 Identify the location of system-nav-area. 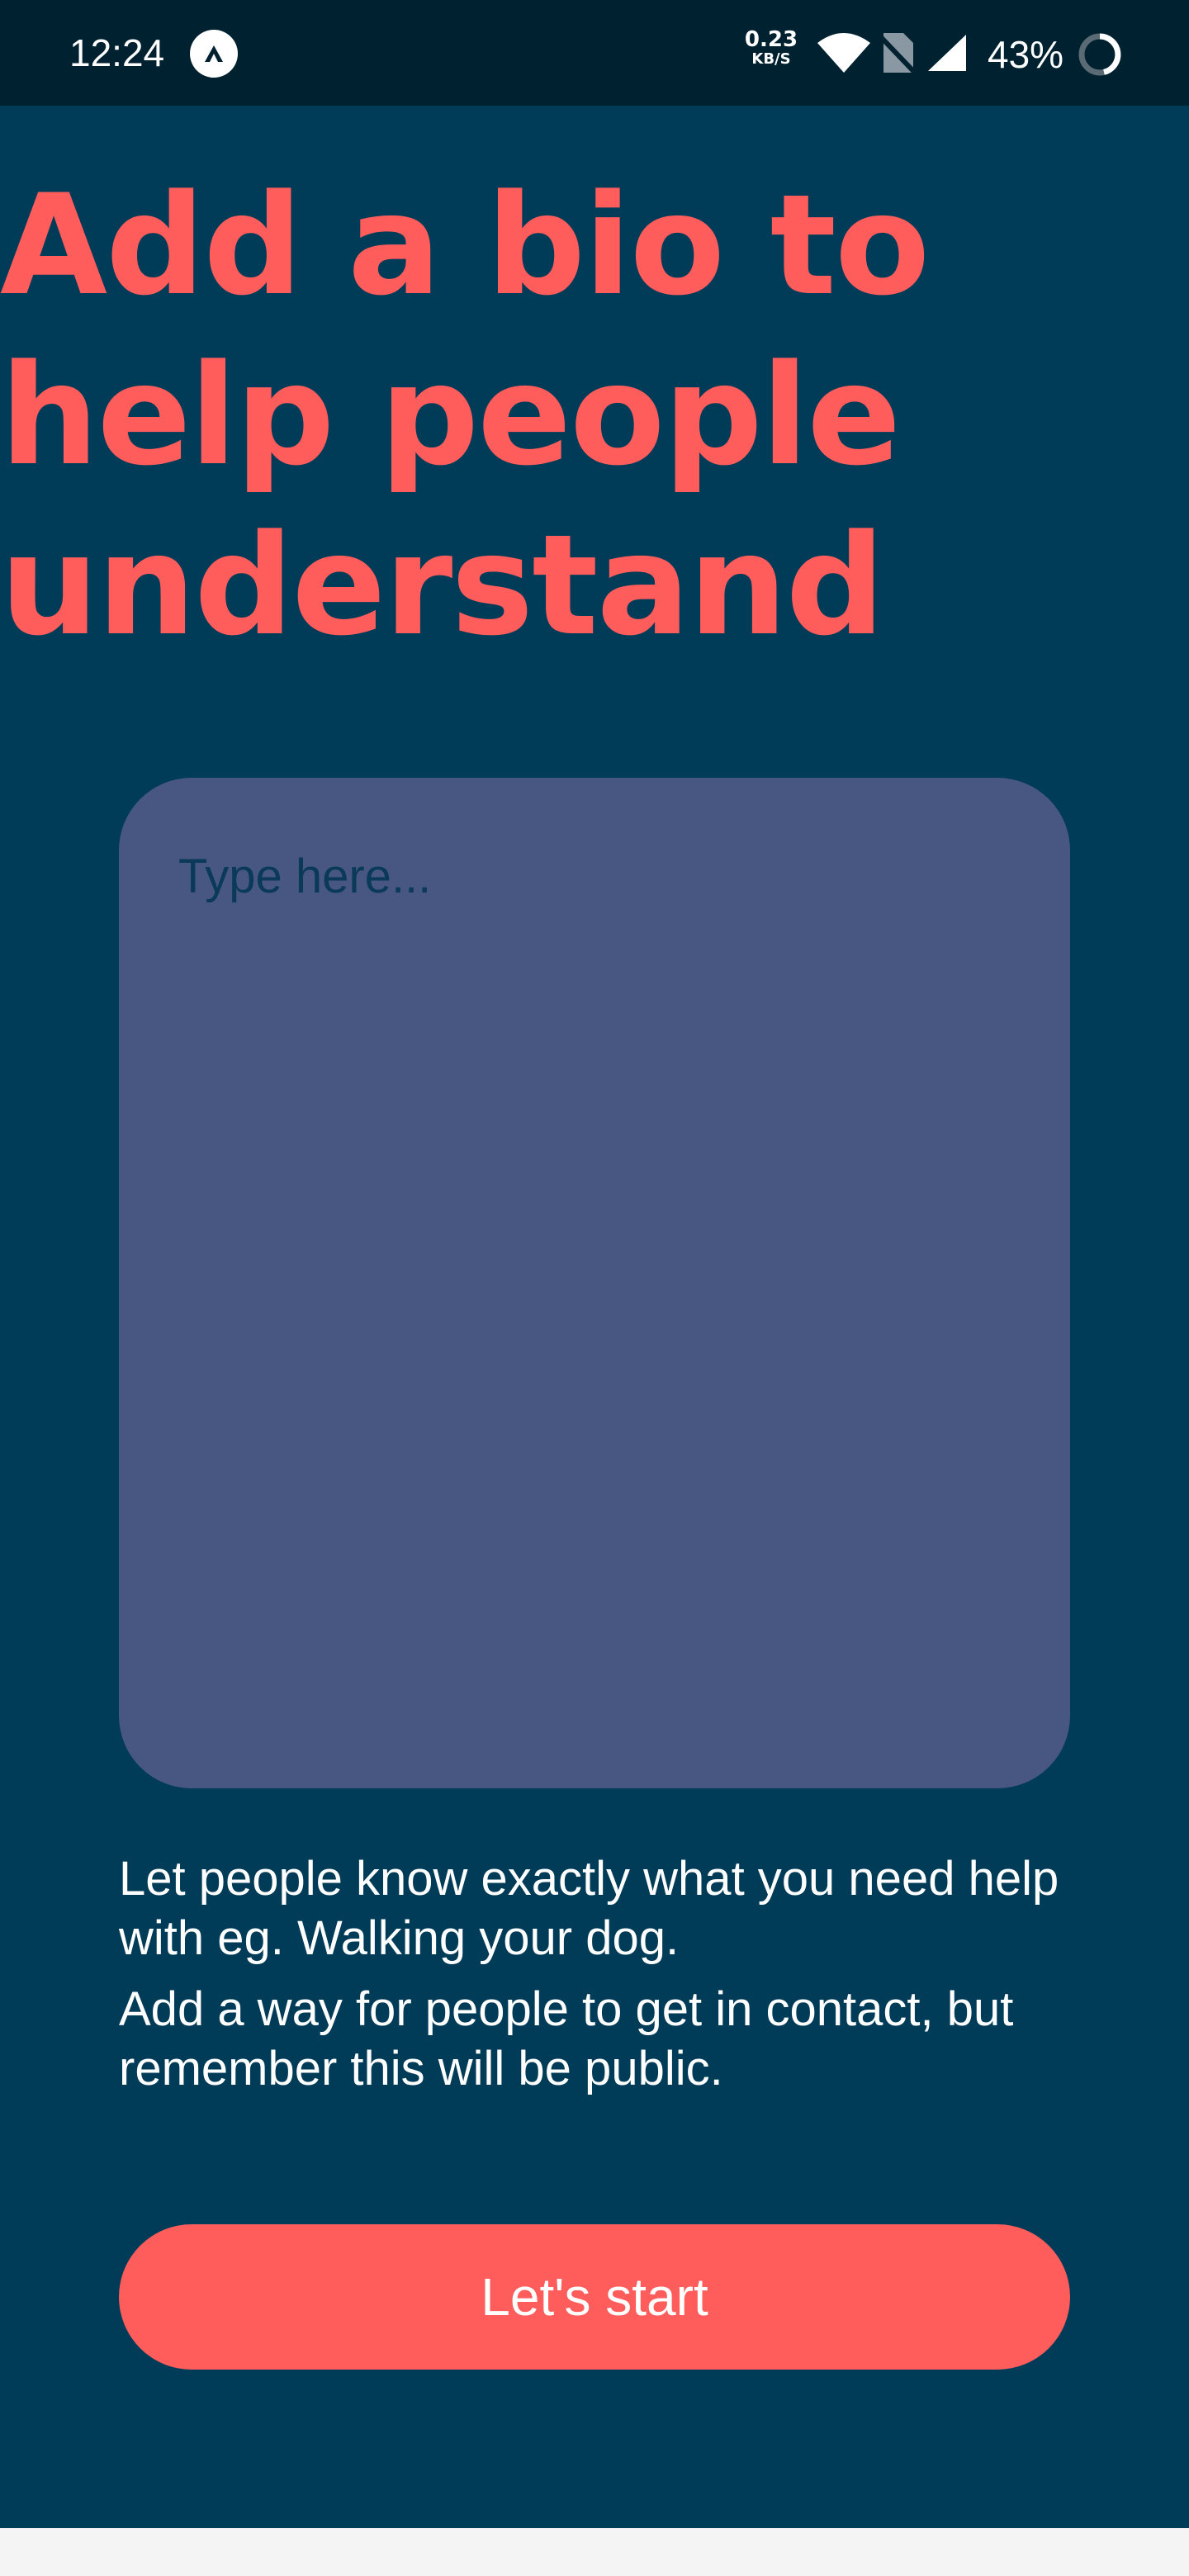
(594, 2552).